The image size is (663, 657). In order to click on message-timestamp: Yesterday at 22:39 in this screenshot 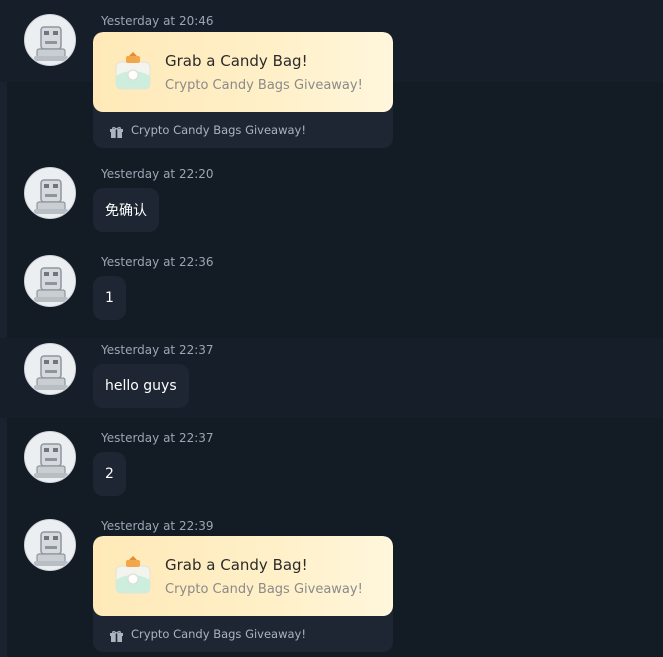, I will do `click(157, 526)`.